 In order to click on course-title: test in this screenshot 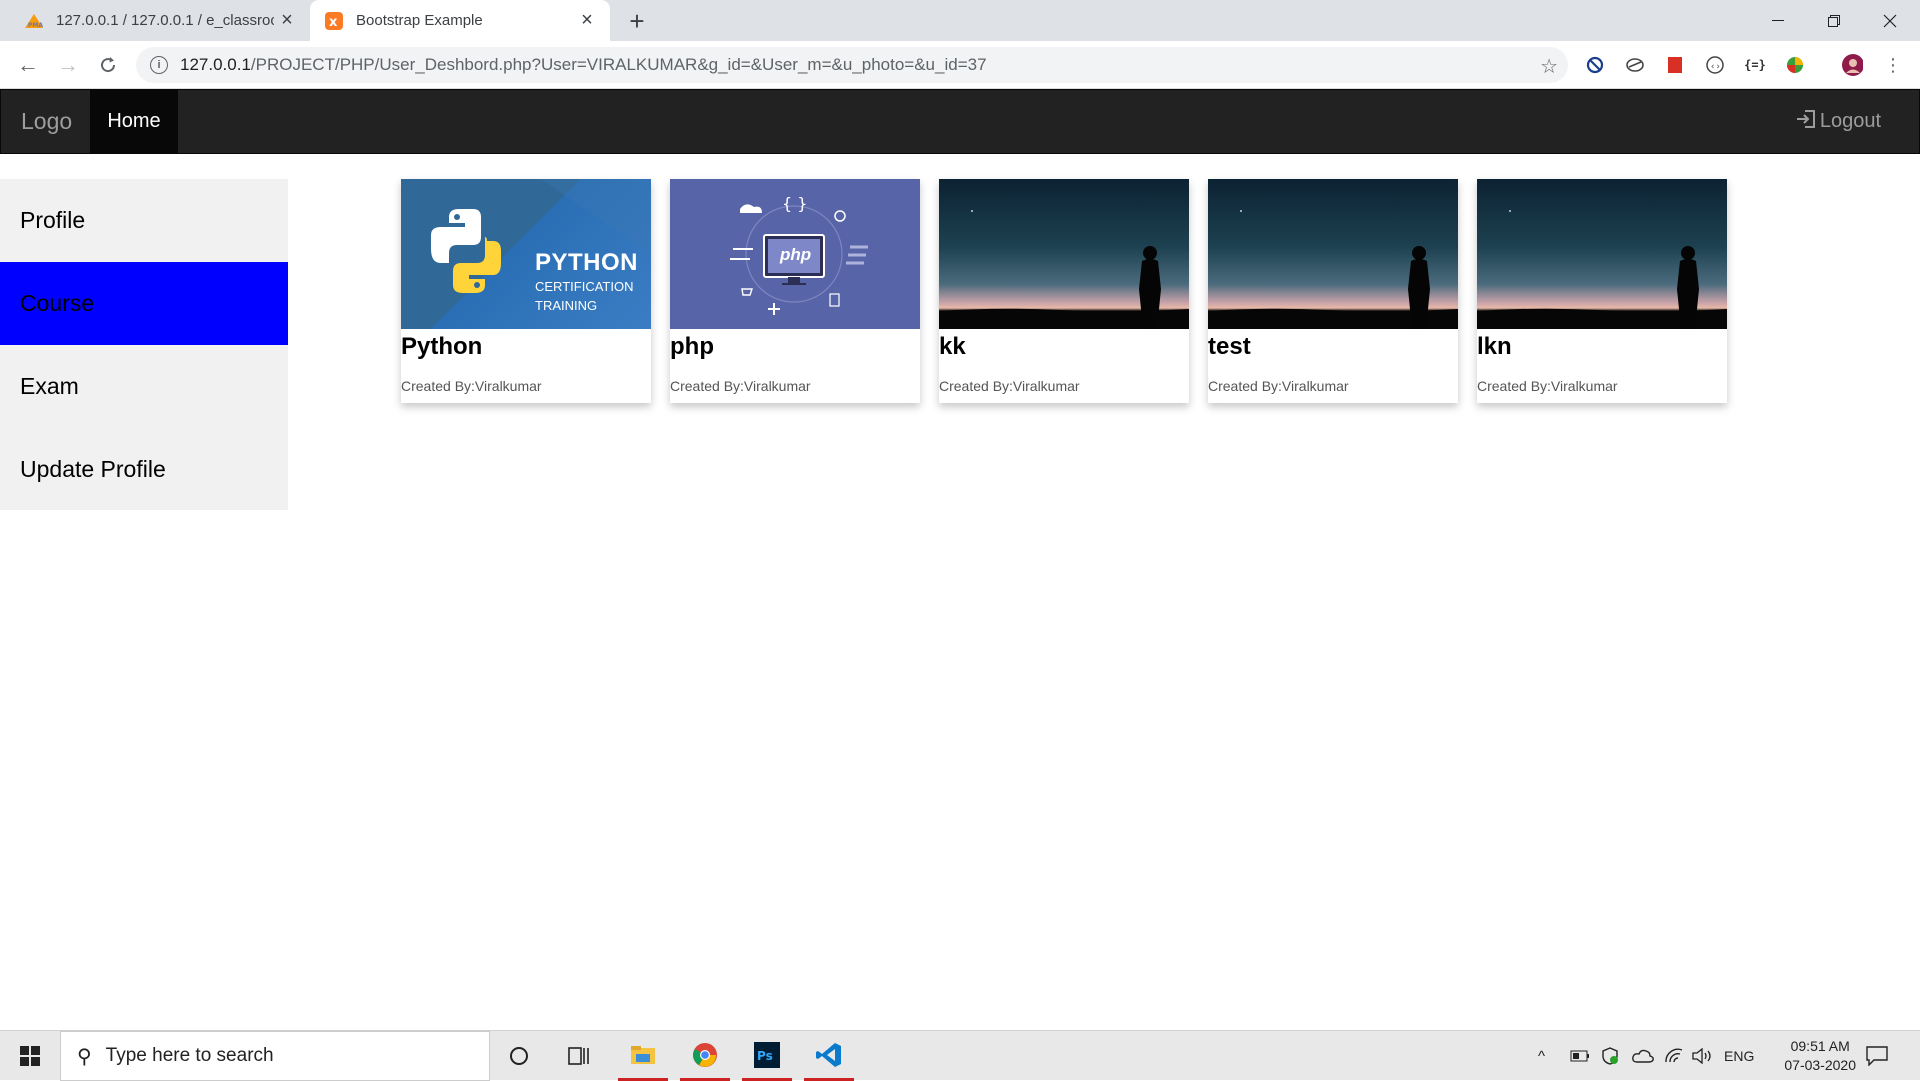, I will do `click(1333, 348)`.